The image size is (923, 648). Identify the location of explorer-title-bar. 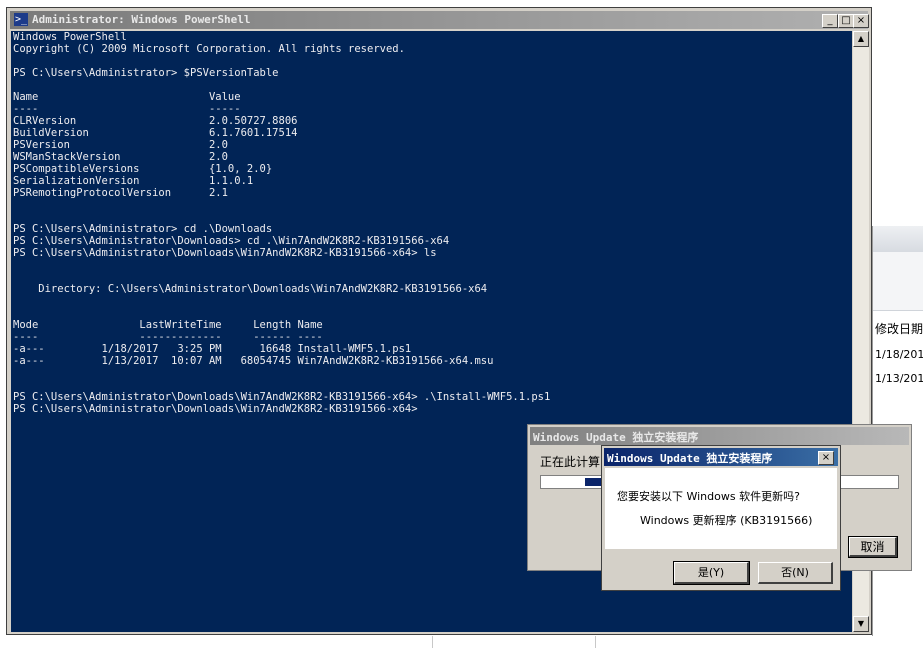
(898, 239).